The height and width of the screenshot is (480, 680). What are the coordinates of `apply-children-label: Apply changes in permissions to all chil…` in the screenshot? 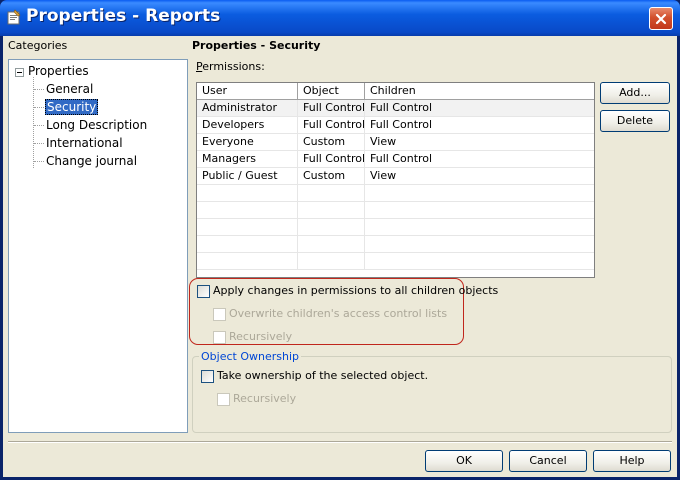 It's located at (355, 290).